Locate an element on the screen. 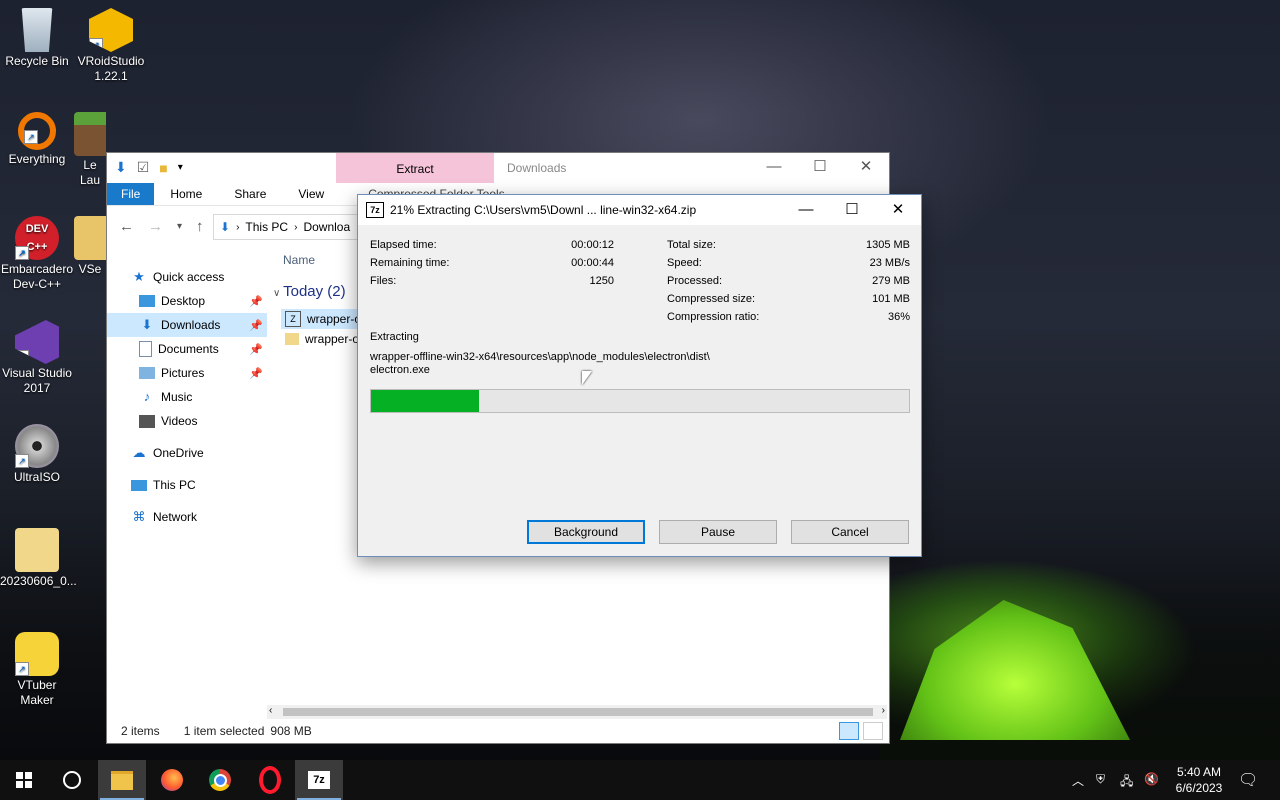  properties-icon: ☑ is located at coordinates (143, 167).